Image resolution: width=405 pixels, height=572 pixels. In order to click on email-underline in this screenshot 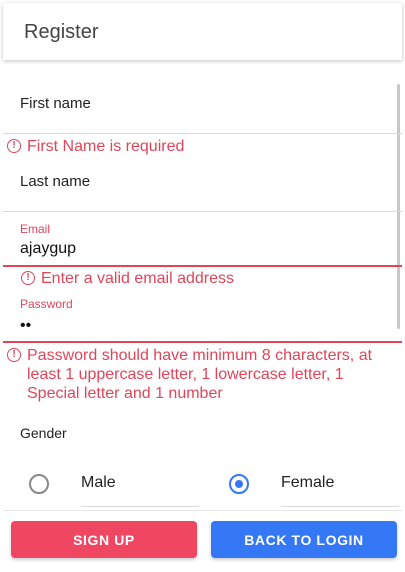, I will do `click(202, 266)`.